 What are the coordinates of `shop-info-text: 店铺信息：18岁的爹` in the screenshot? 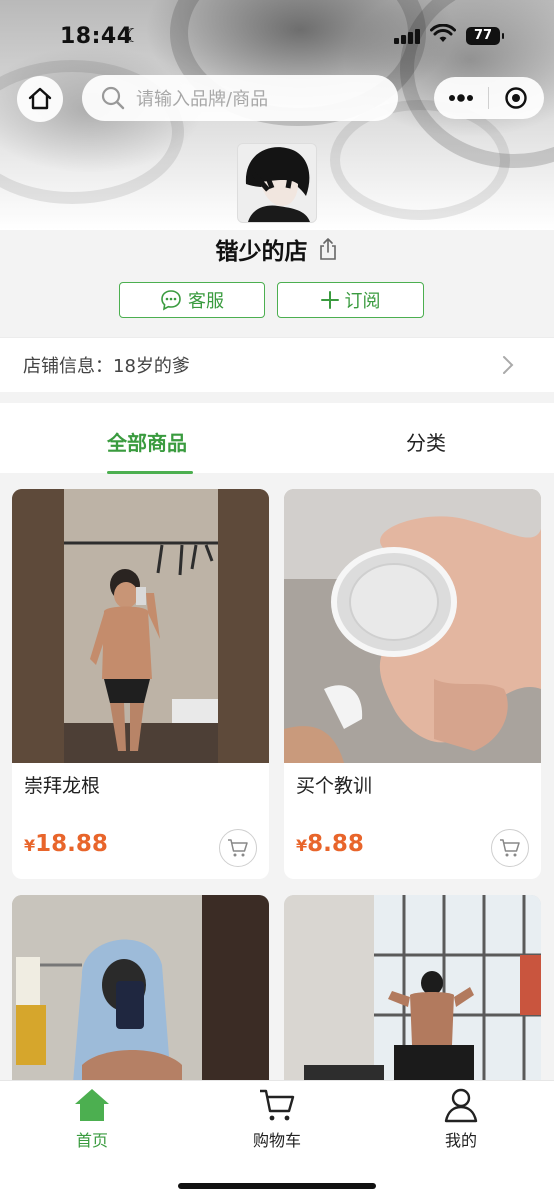 It's located at (106, 366).